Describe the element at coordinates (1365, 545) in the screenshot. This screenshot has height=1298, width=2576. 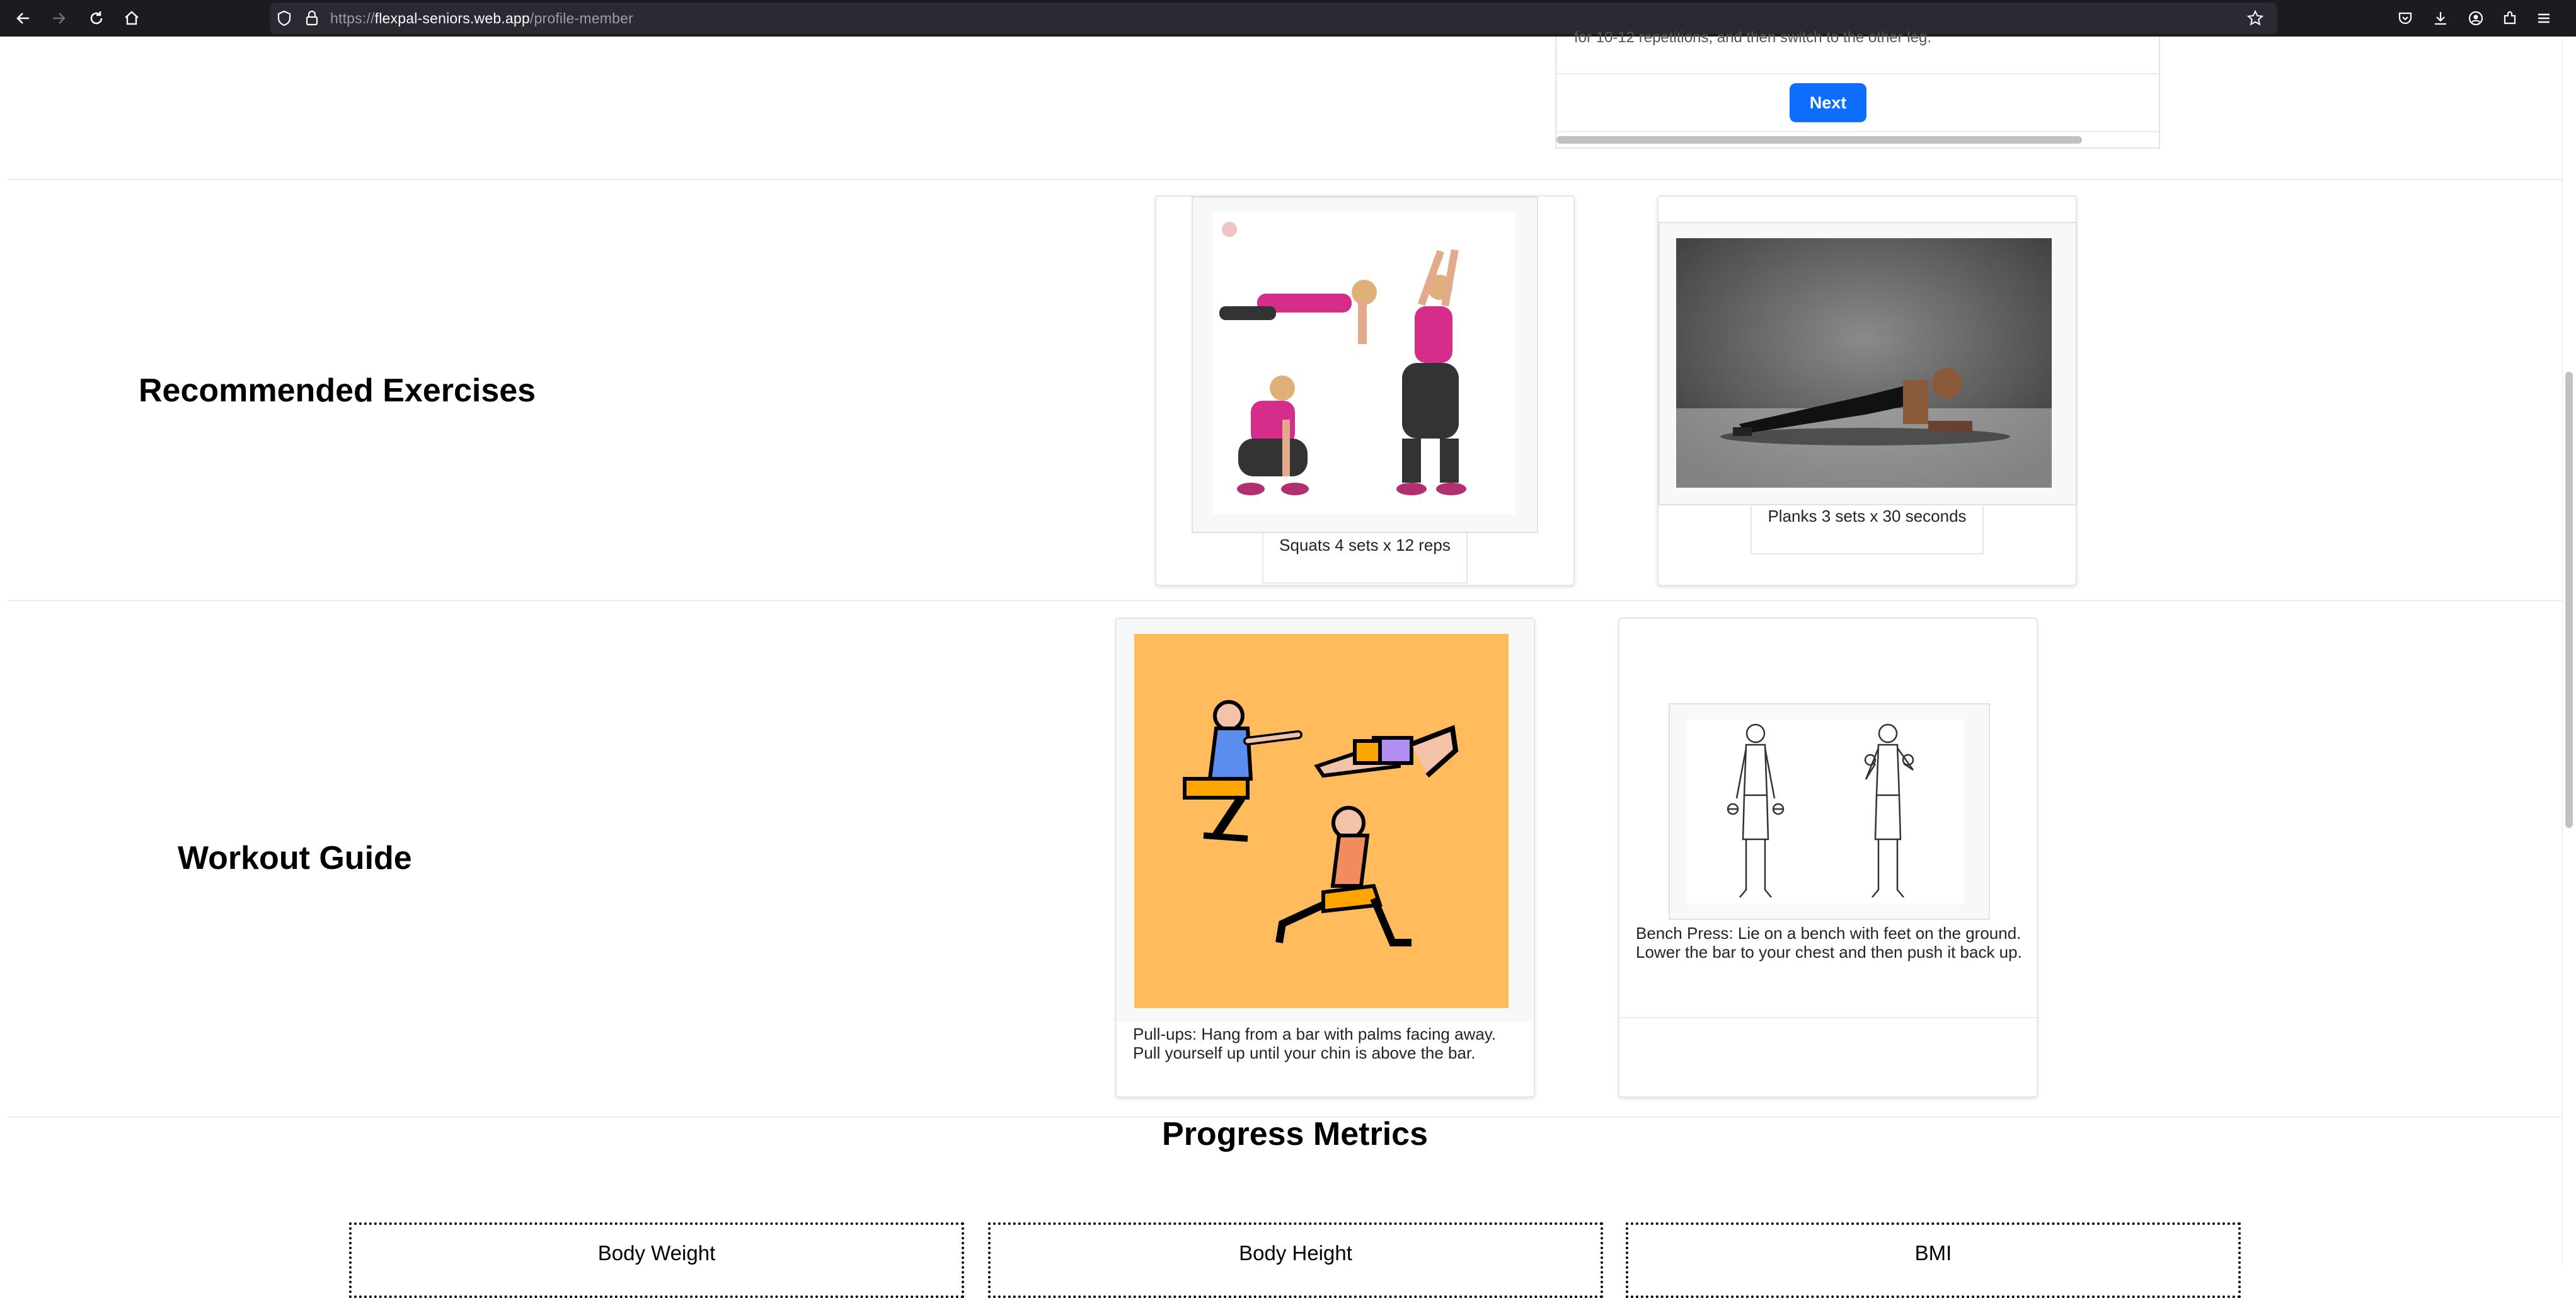
I see `exercise-caption-text: Squats 4 sets x 12 reps` at that location.